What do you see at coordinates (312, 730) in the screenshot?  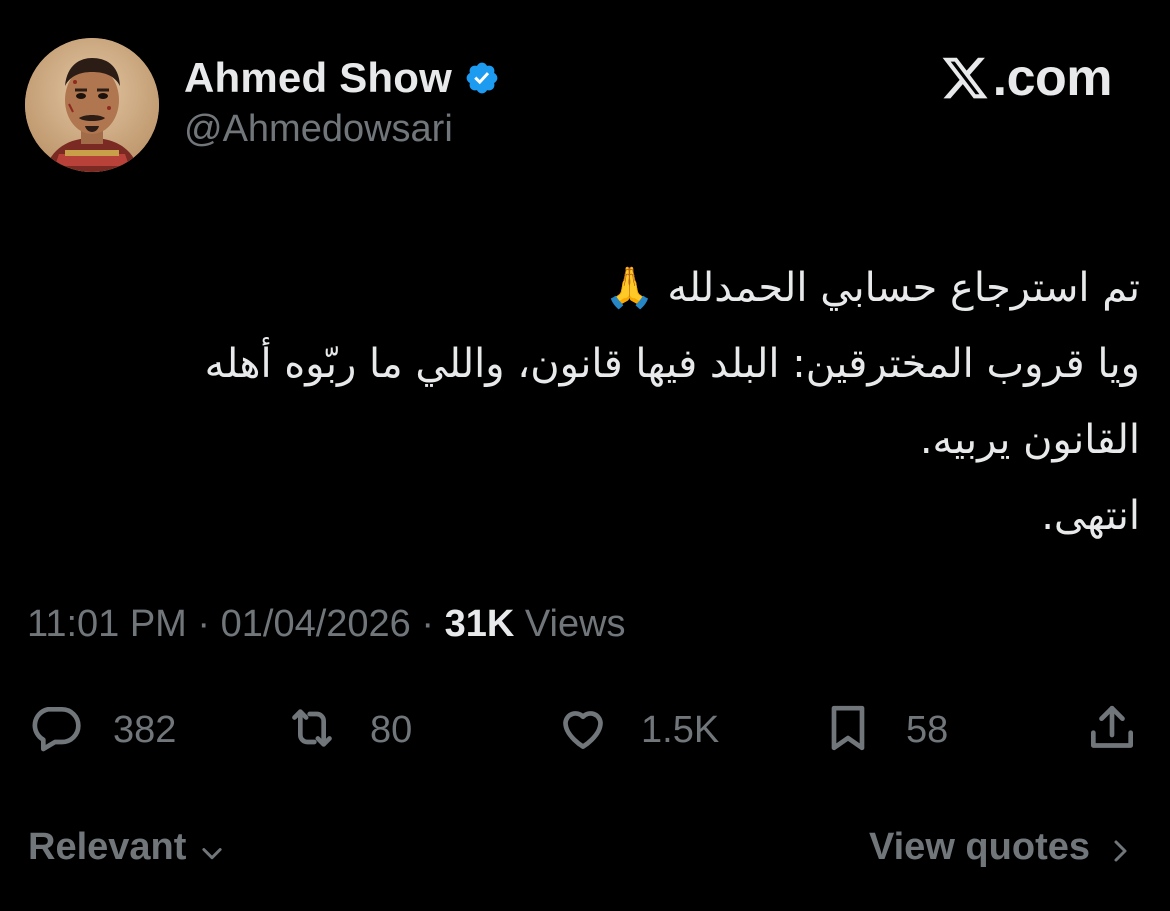 I see `repost-icon` at bounding box center [312, 730].